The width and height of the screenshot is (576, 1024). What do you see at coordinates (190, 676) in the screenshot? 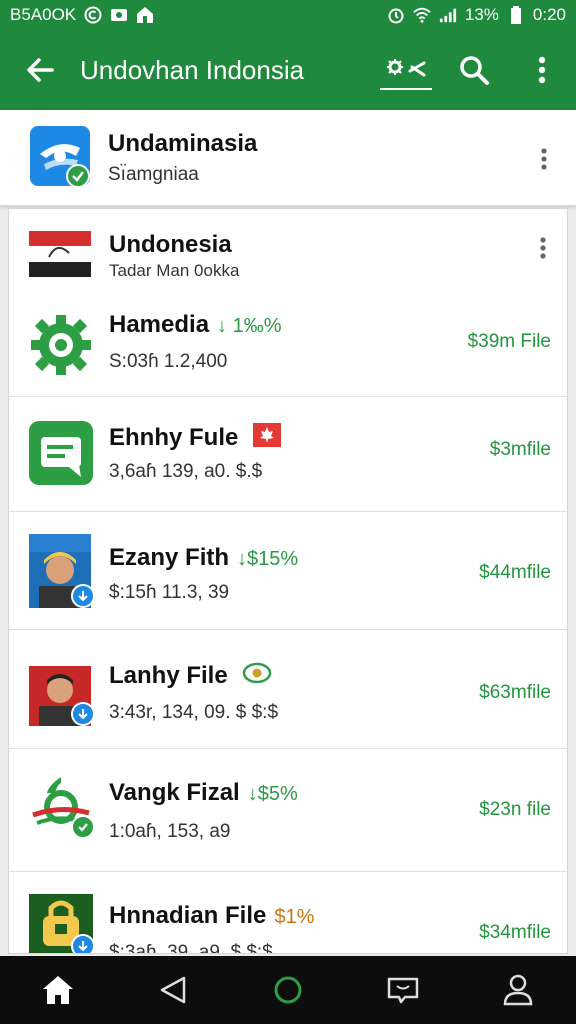
I see `item-name: Lanhy File` at bounding box center [190, 676].